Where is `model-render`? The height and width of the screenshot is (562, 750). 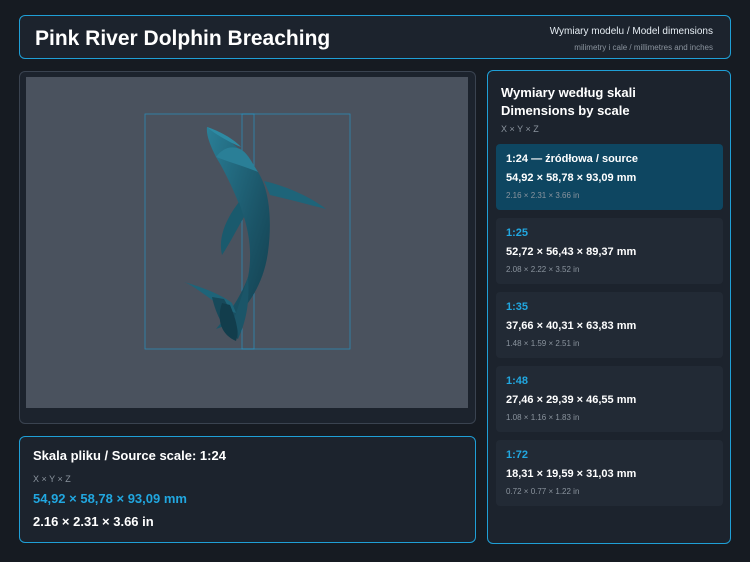
model-render is located at coordinates (247, 231).